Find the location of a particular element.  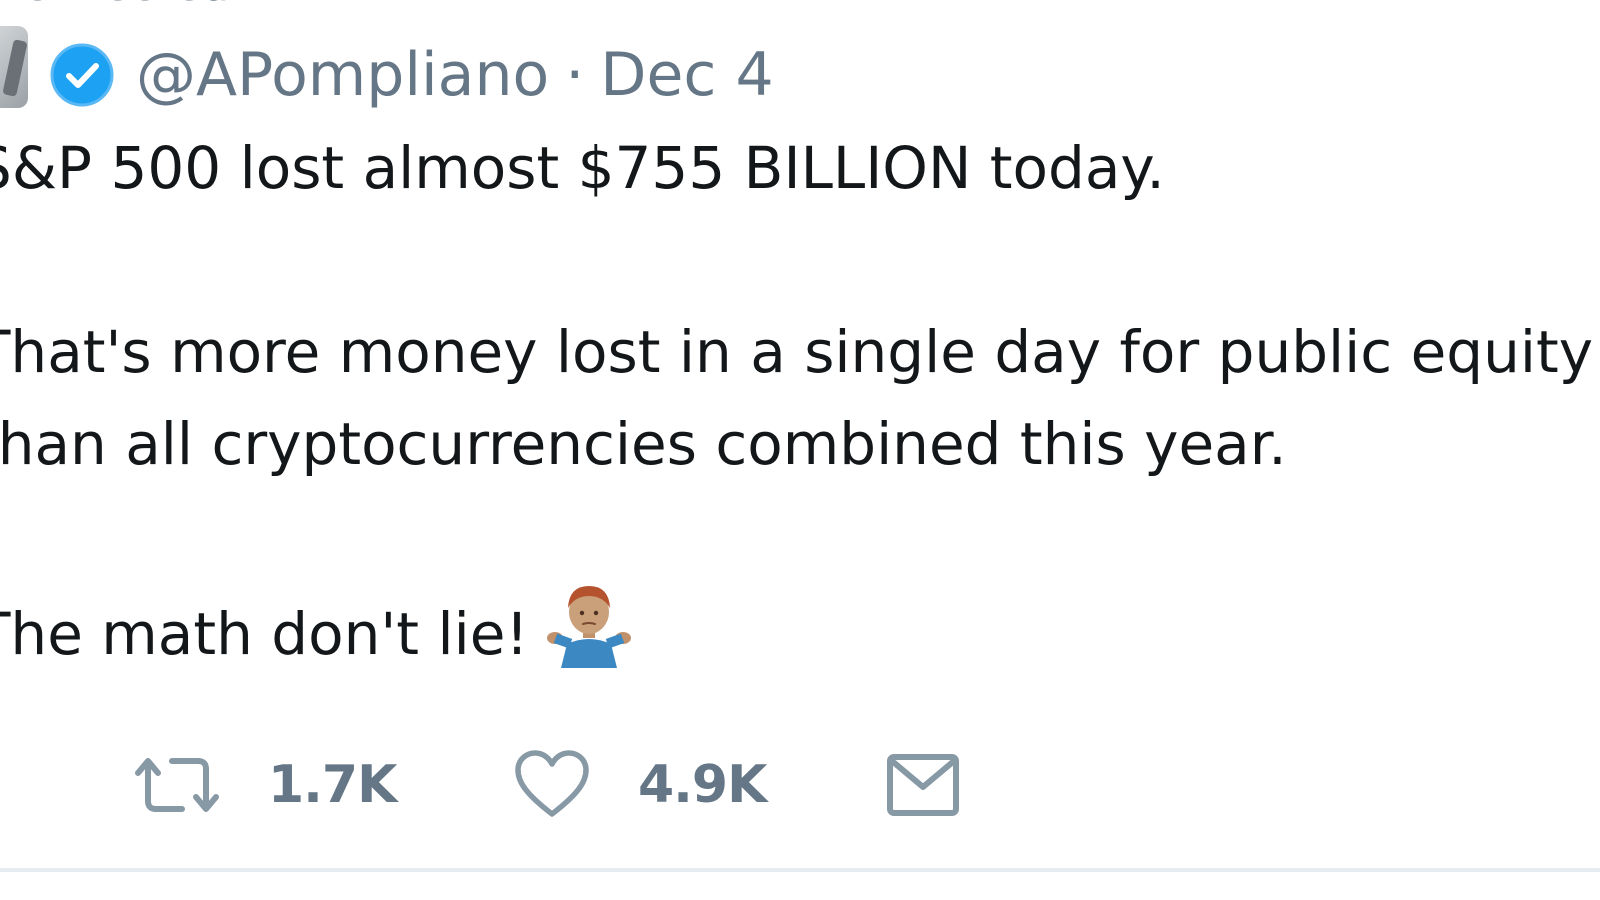

person-shrugging-emoji is located at coordinates (588, 627).